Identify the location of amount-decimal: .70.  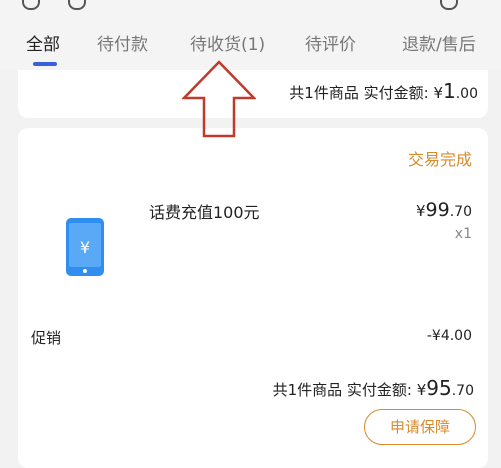
(462, 391).